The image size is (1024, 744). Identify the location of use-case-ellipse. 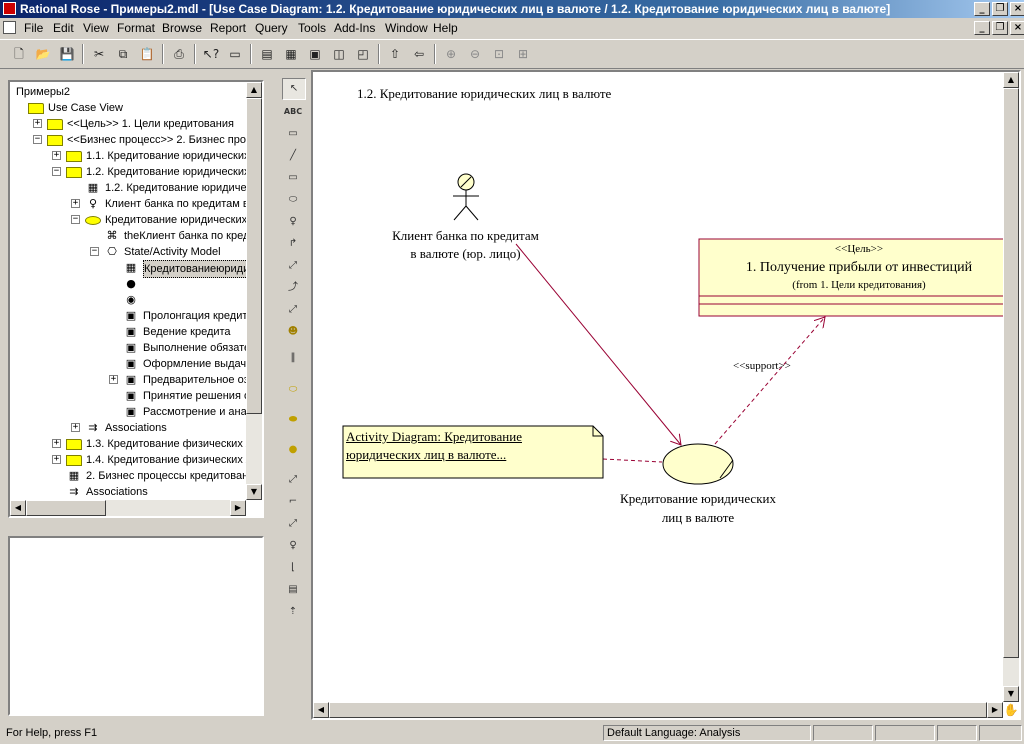
(698, 464).